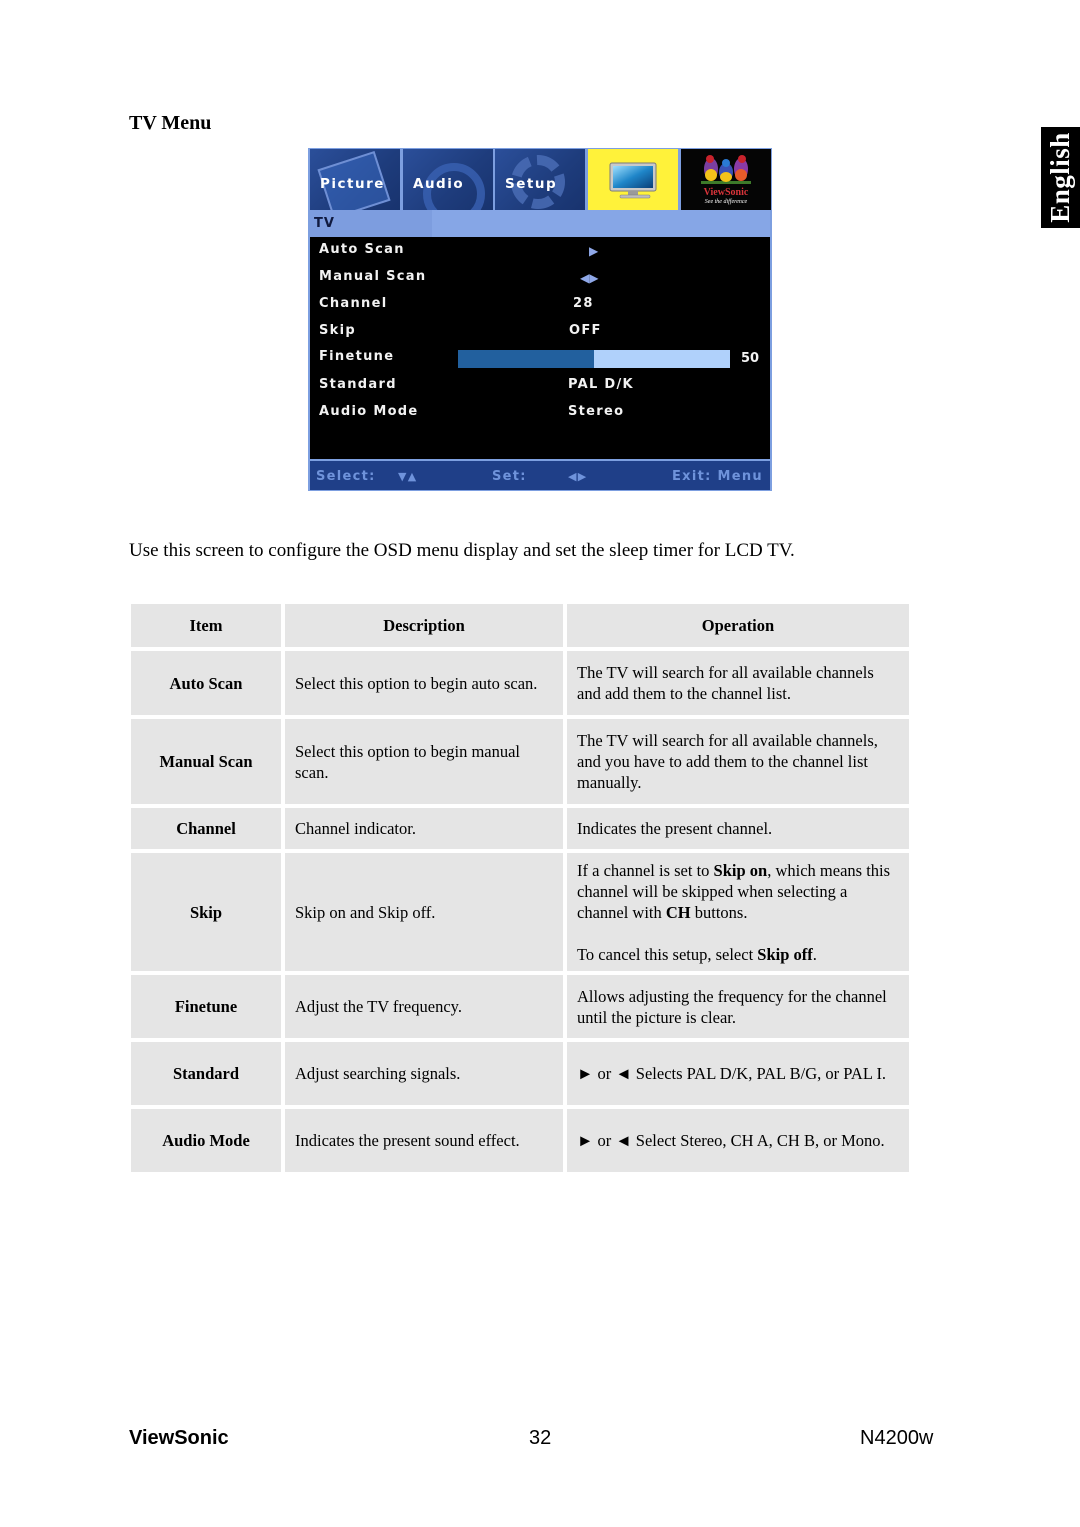  I want to click on tab-label: Setup, so click(531, 184).